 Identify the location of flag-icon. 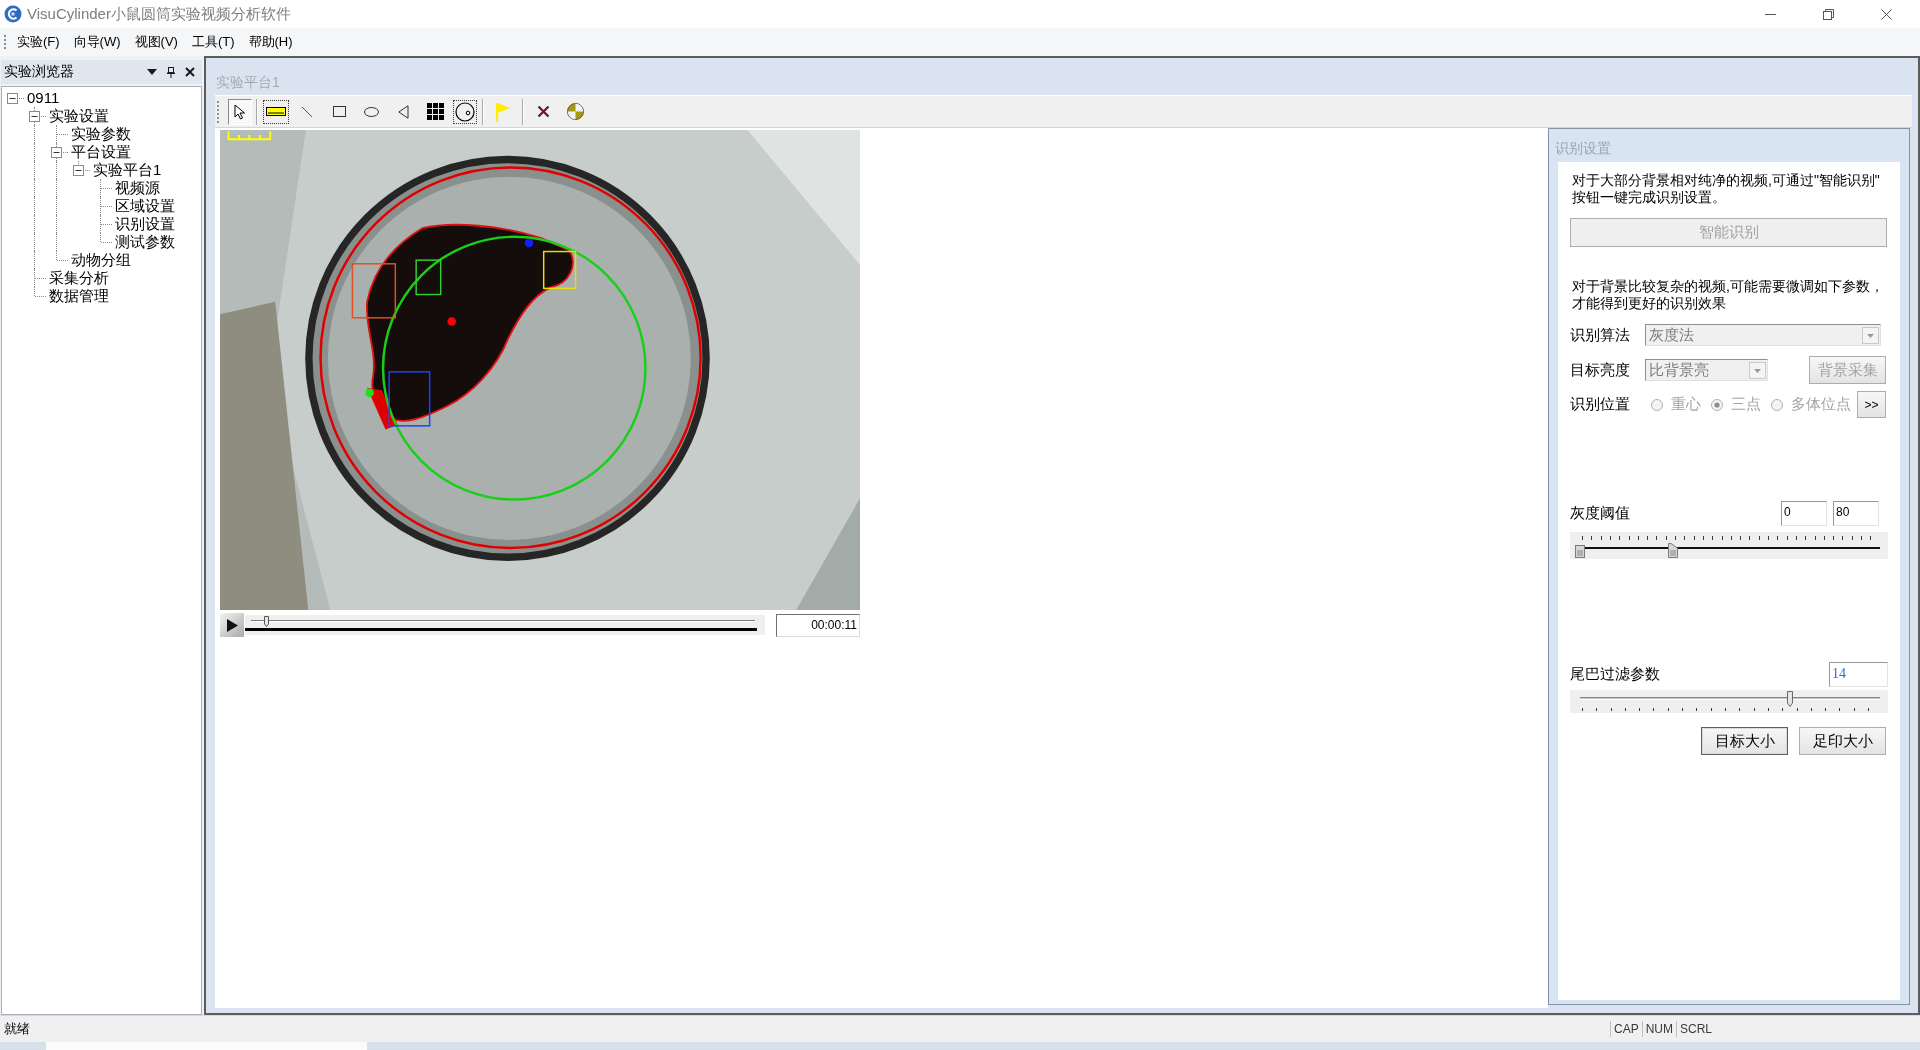
(503, 111).